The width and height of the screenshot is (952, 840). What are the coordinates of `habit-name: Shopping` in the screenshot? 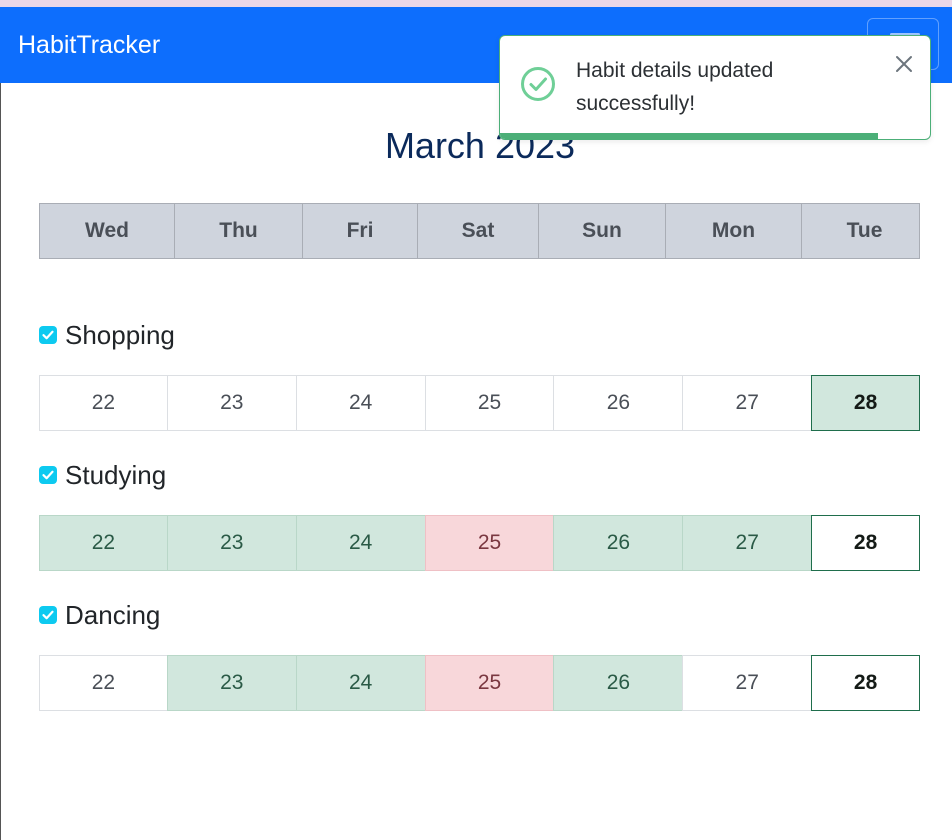 It's located at (120, 334).